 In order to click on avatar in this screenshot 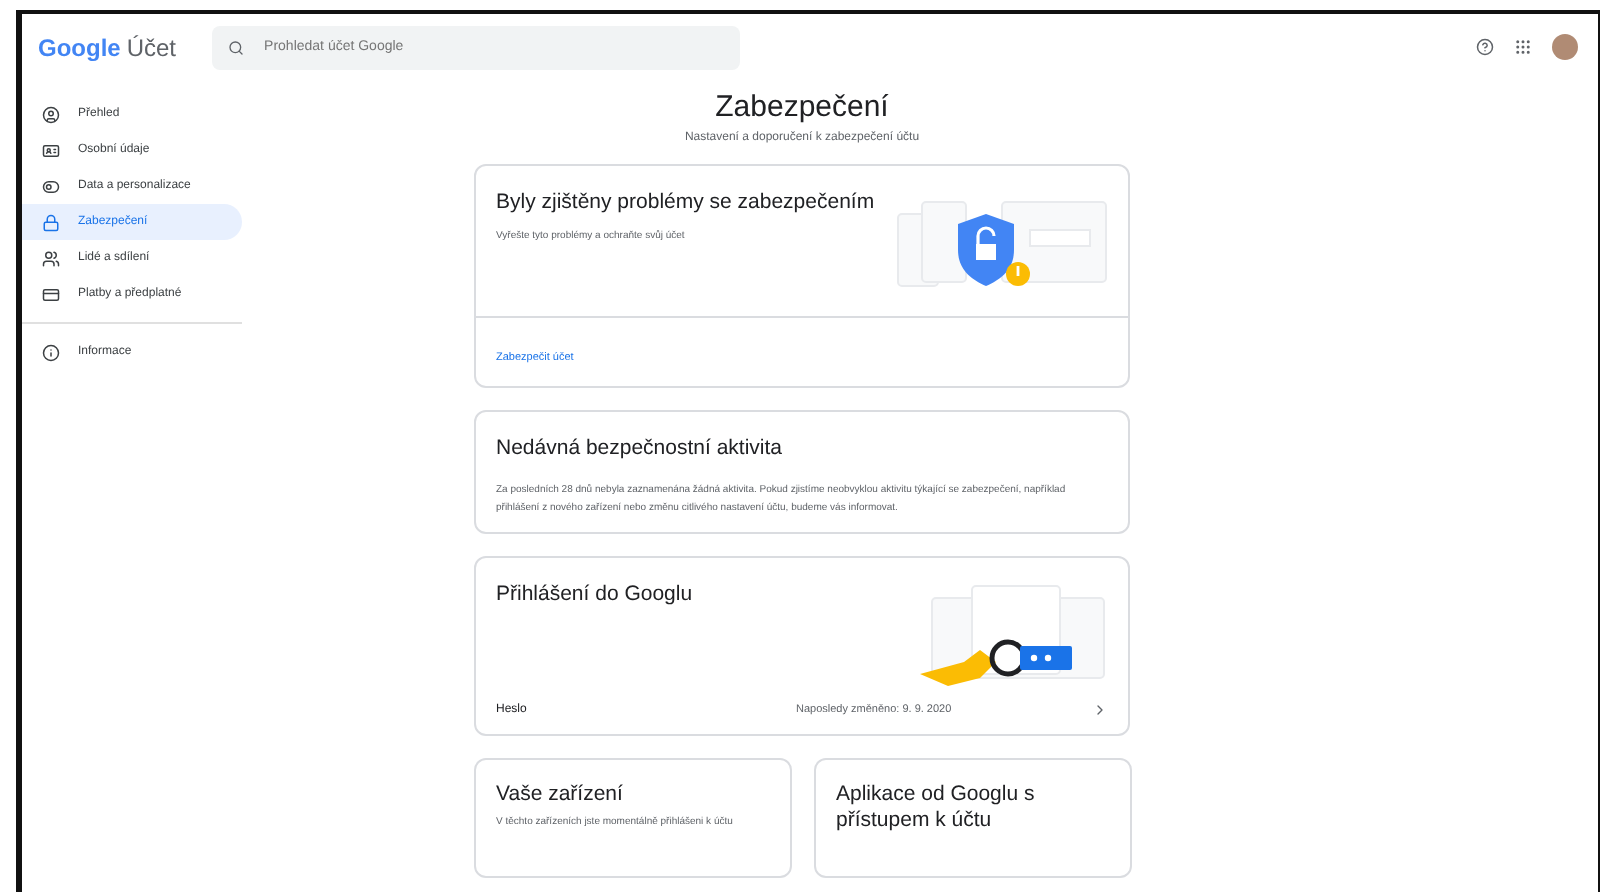, I will do `click(1565, 47)`.